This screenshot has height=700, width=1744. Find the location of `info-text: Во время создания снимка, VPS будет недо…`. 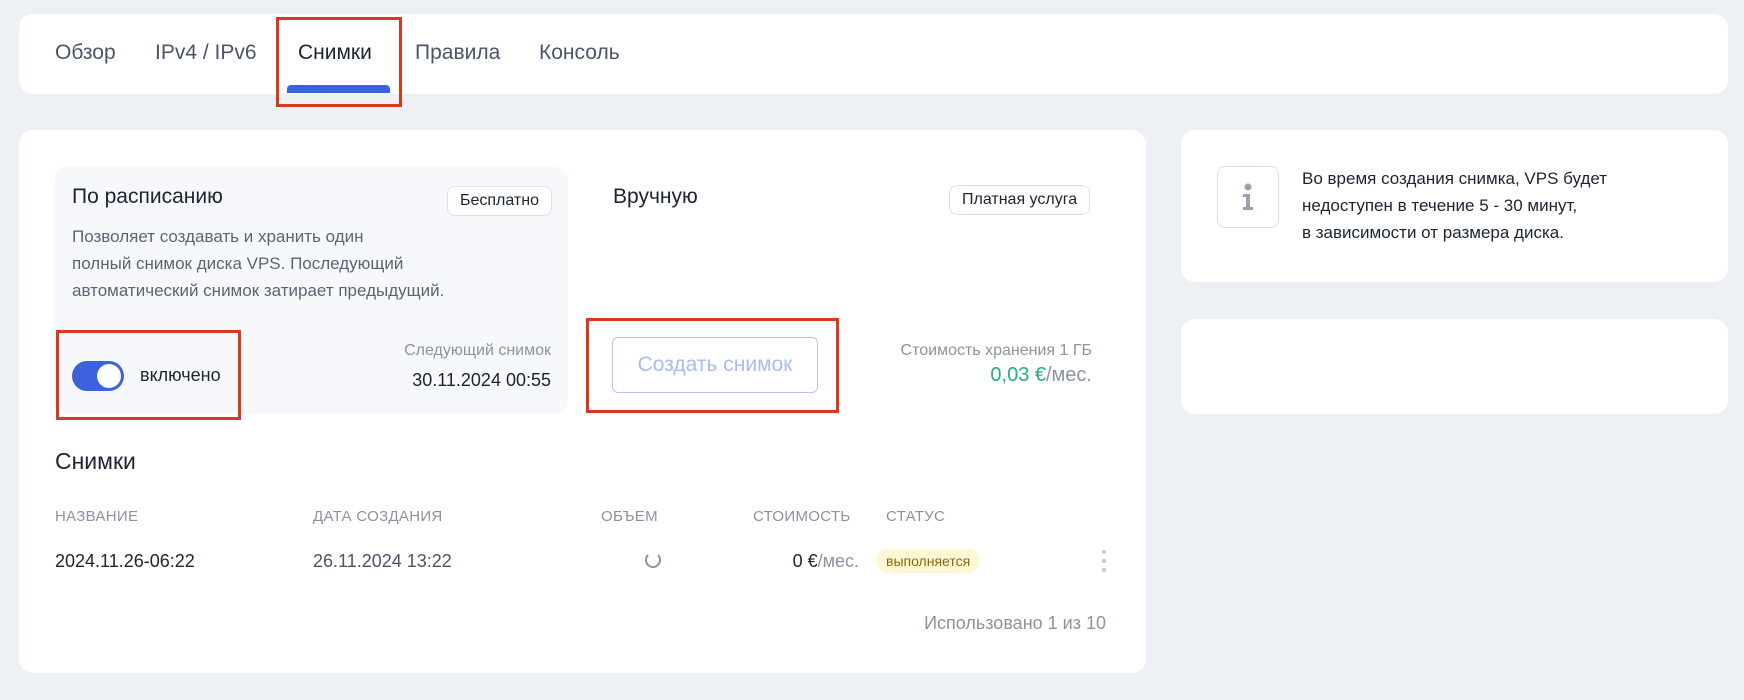

info-text: Во время создания снимка, VPS будет недо… is located at coordinates (1455, 205).